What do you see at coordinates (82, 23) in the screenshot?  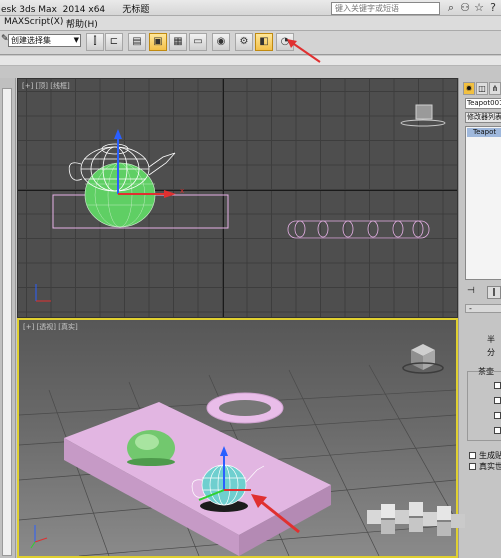 I see `menu-help: 帮助(H)` at bounding box center [82, 23].